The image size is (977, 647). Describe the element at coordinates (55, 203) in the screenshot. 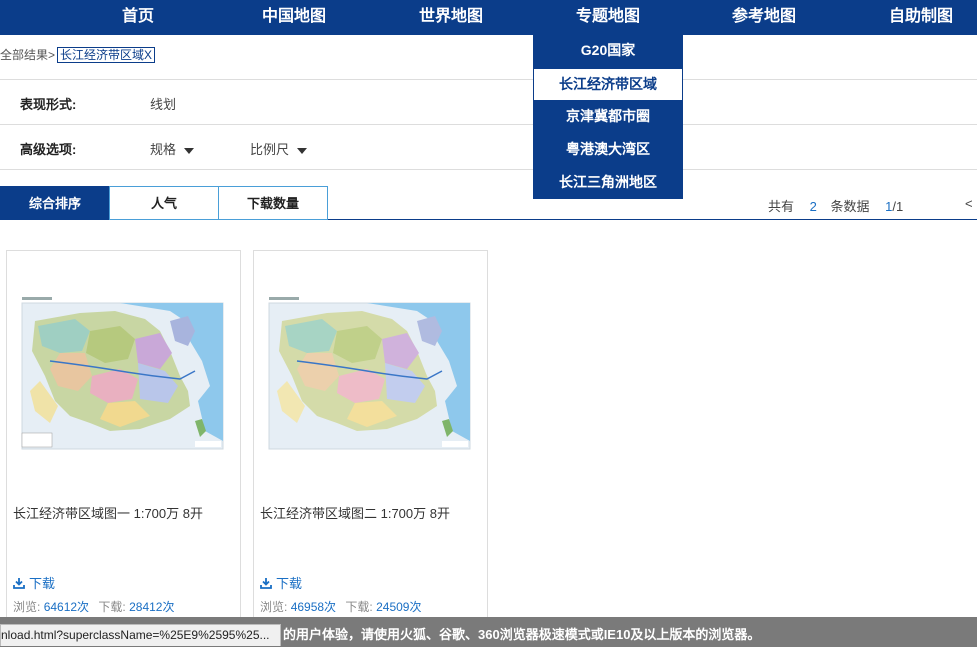

I see `sort-tab-overall: 综合排序` at that location.